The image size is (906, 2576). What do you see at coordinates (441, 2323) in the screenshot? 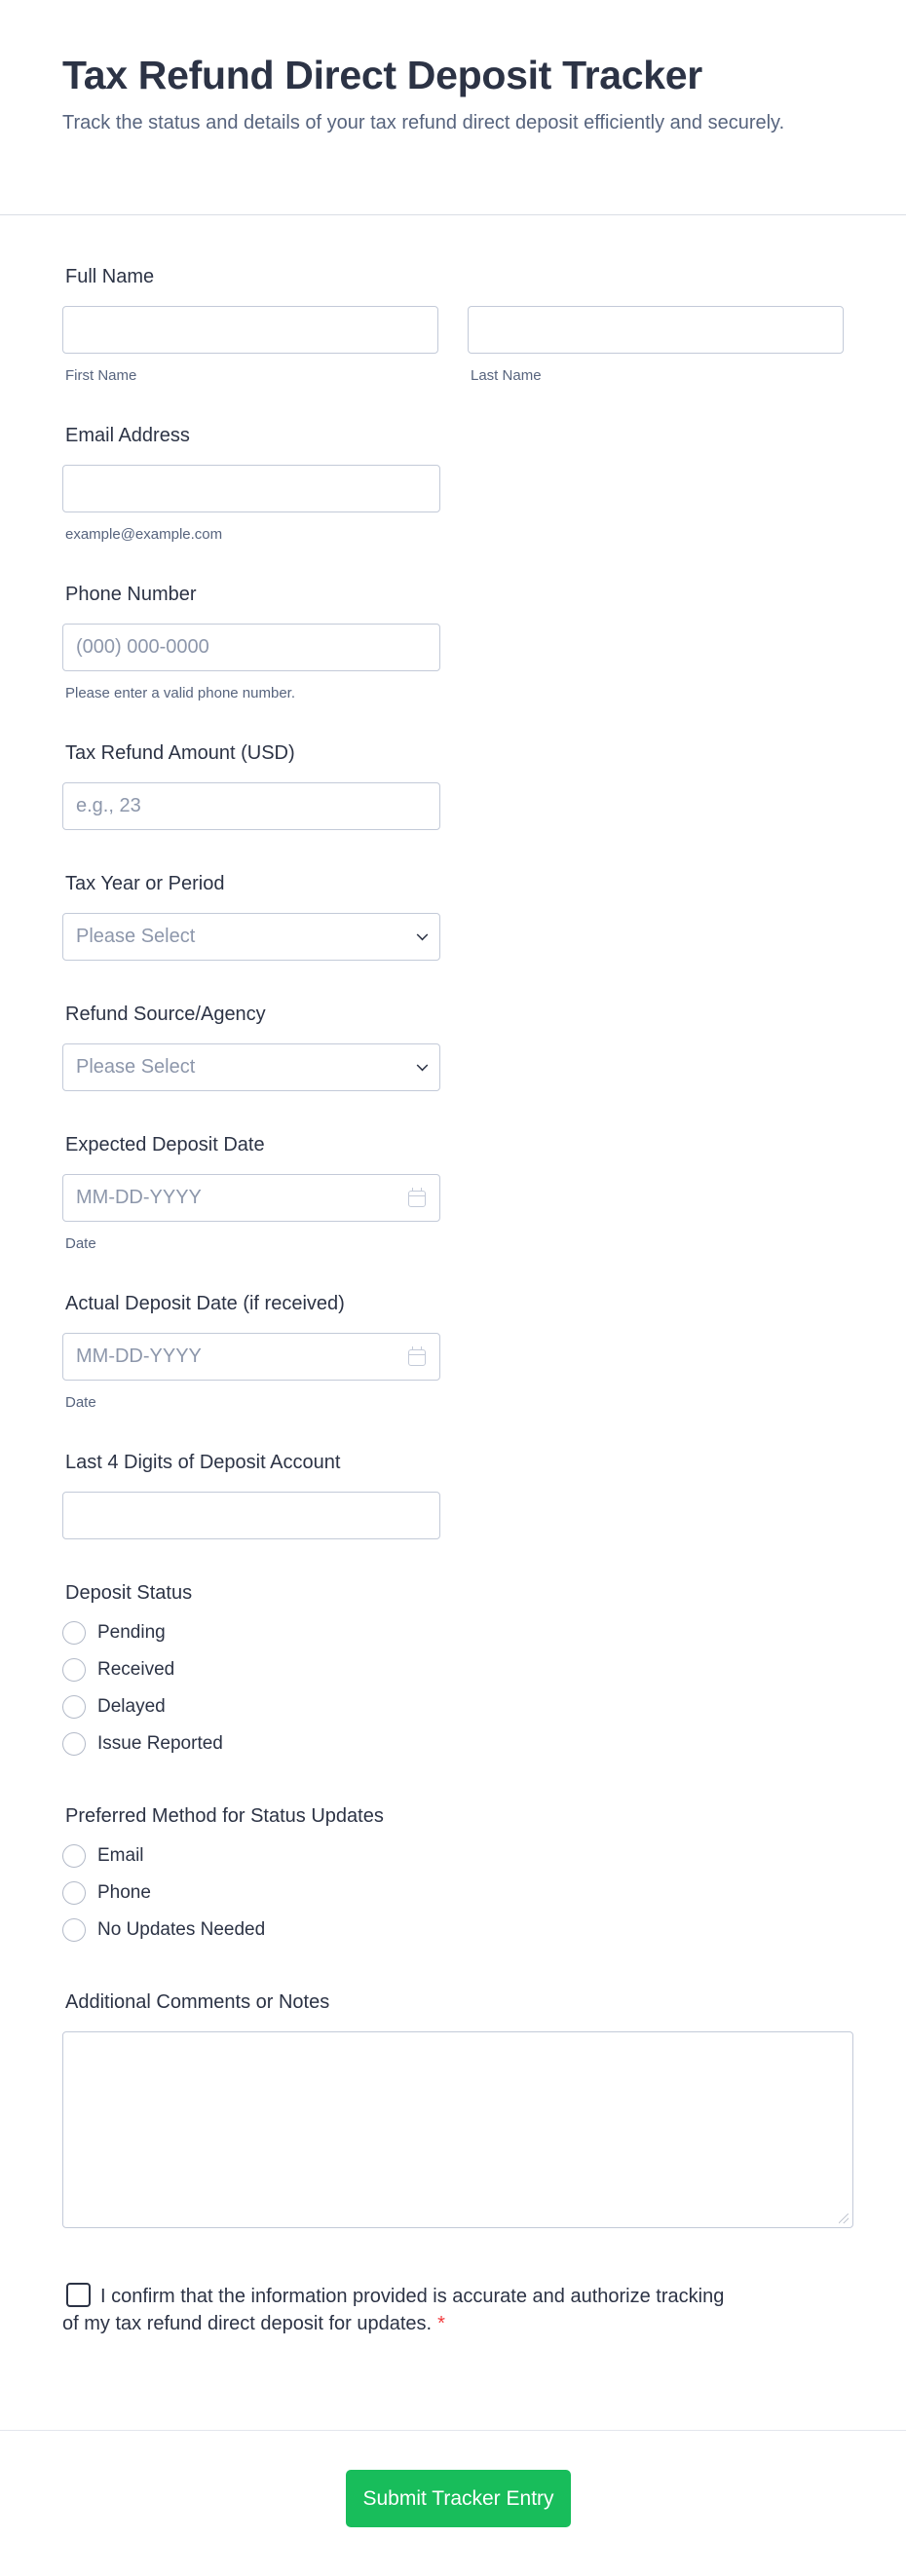
I see `required-mark: *` at bounding box center [441, 2323].